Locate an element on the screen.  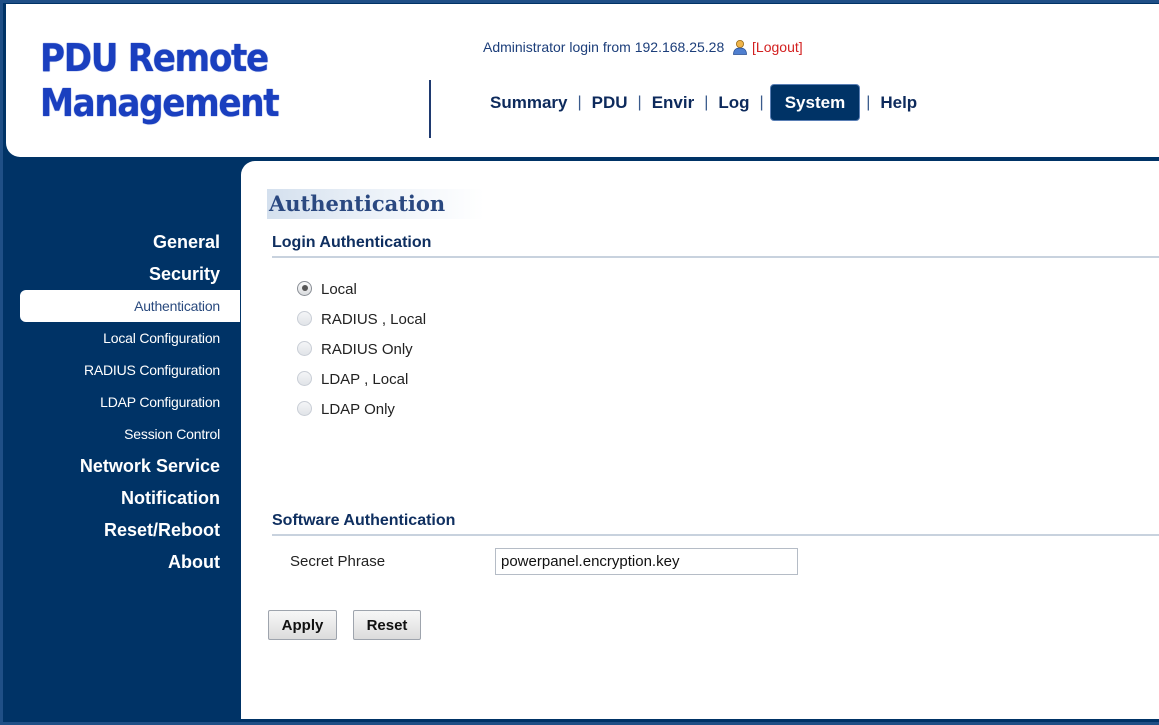
radio-label: RADIUS Only is located at coordinates (367, 349).